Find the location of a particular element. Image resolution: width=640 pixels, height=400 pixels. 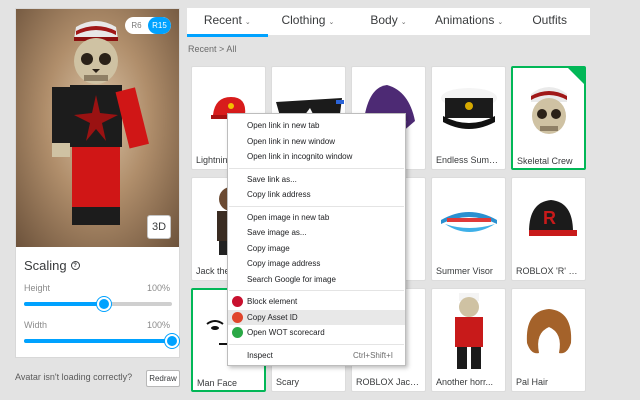

menu-item-copy-image-address: Copy image address is located at coordinates (316, 263).